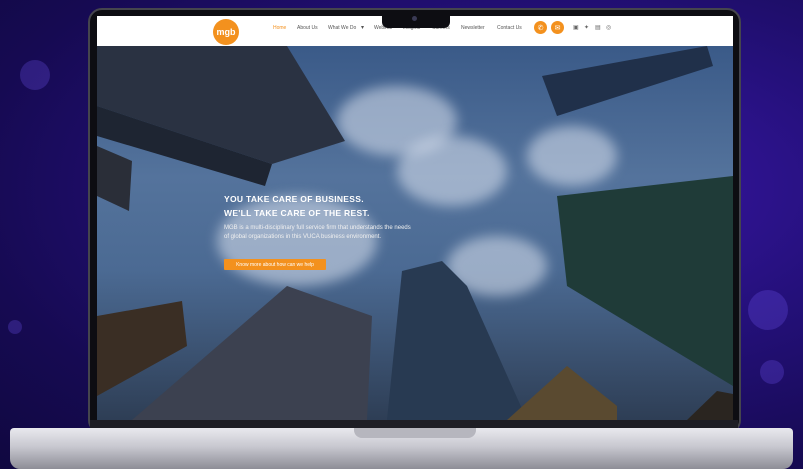 This screenshot has height=469, width=803. Describe the element at coordinates (414, 18) in the screenshot. I see `camera-icon` at that location.